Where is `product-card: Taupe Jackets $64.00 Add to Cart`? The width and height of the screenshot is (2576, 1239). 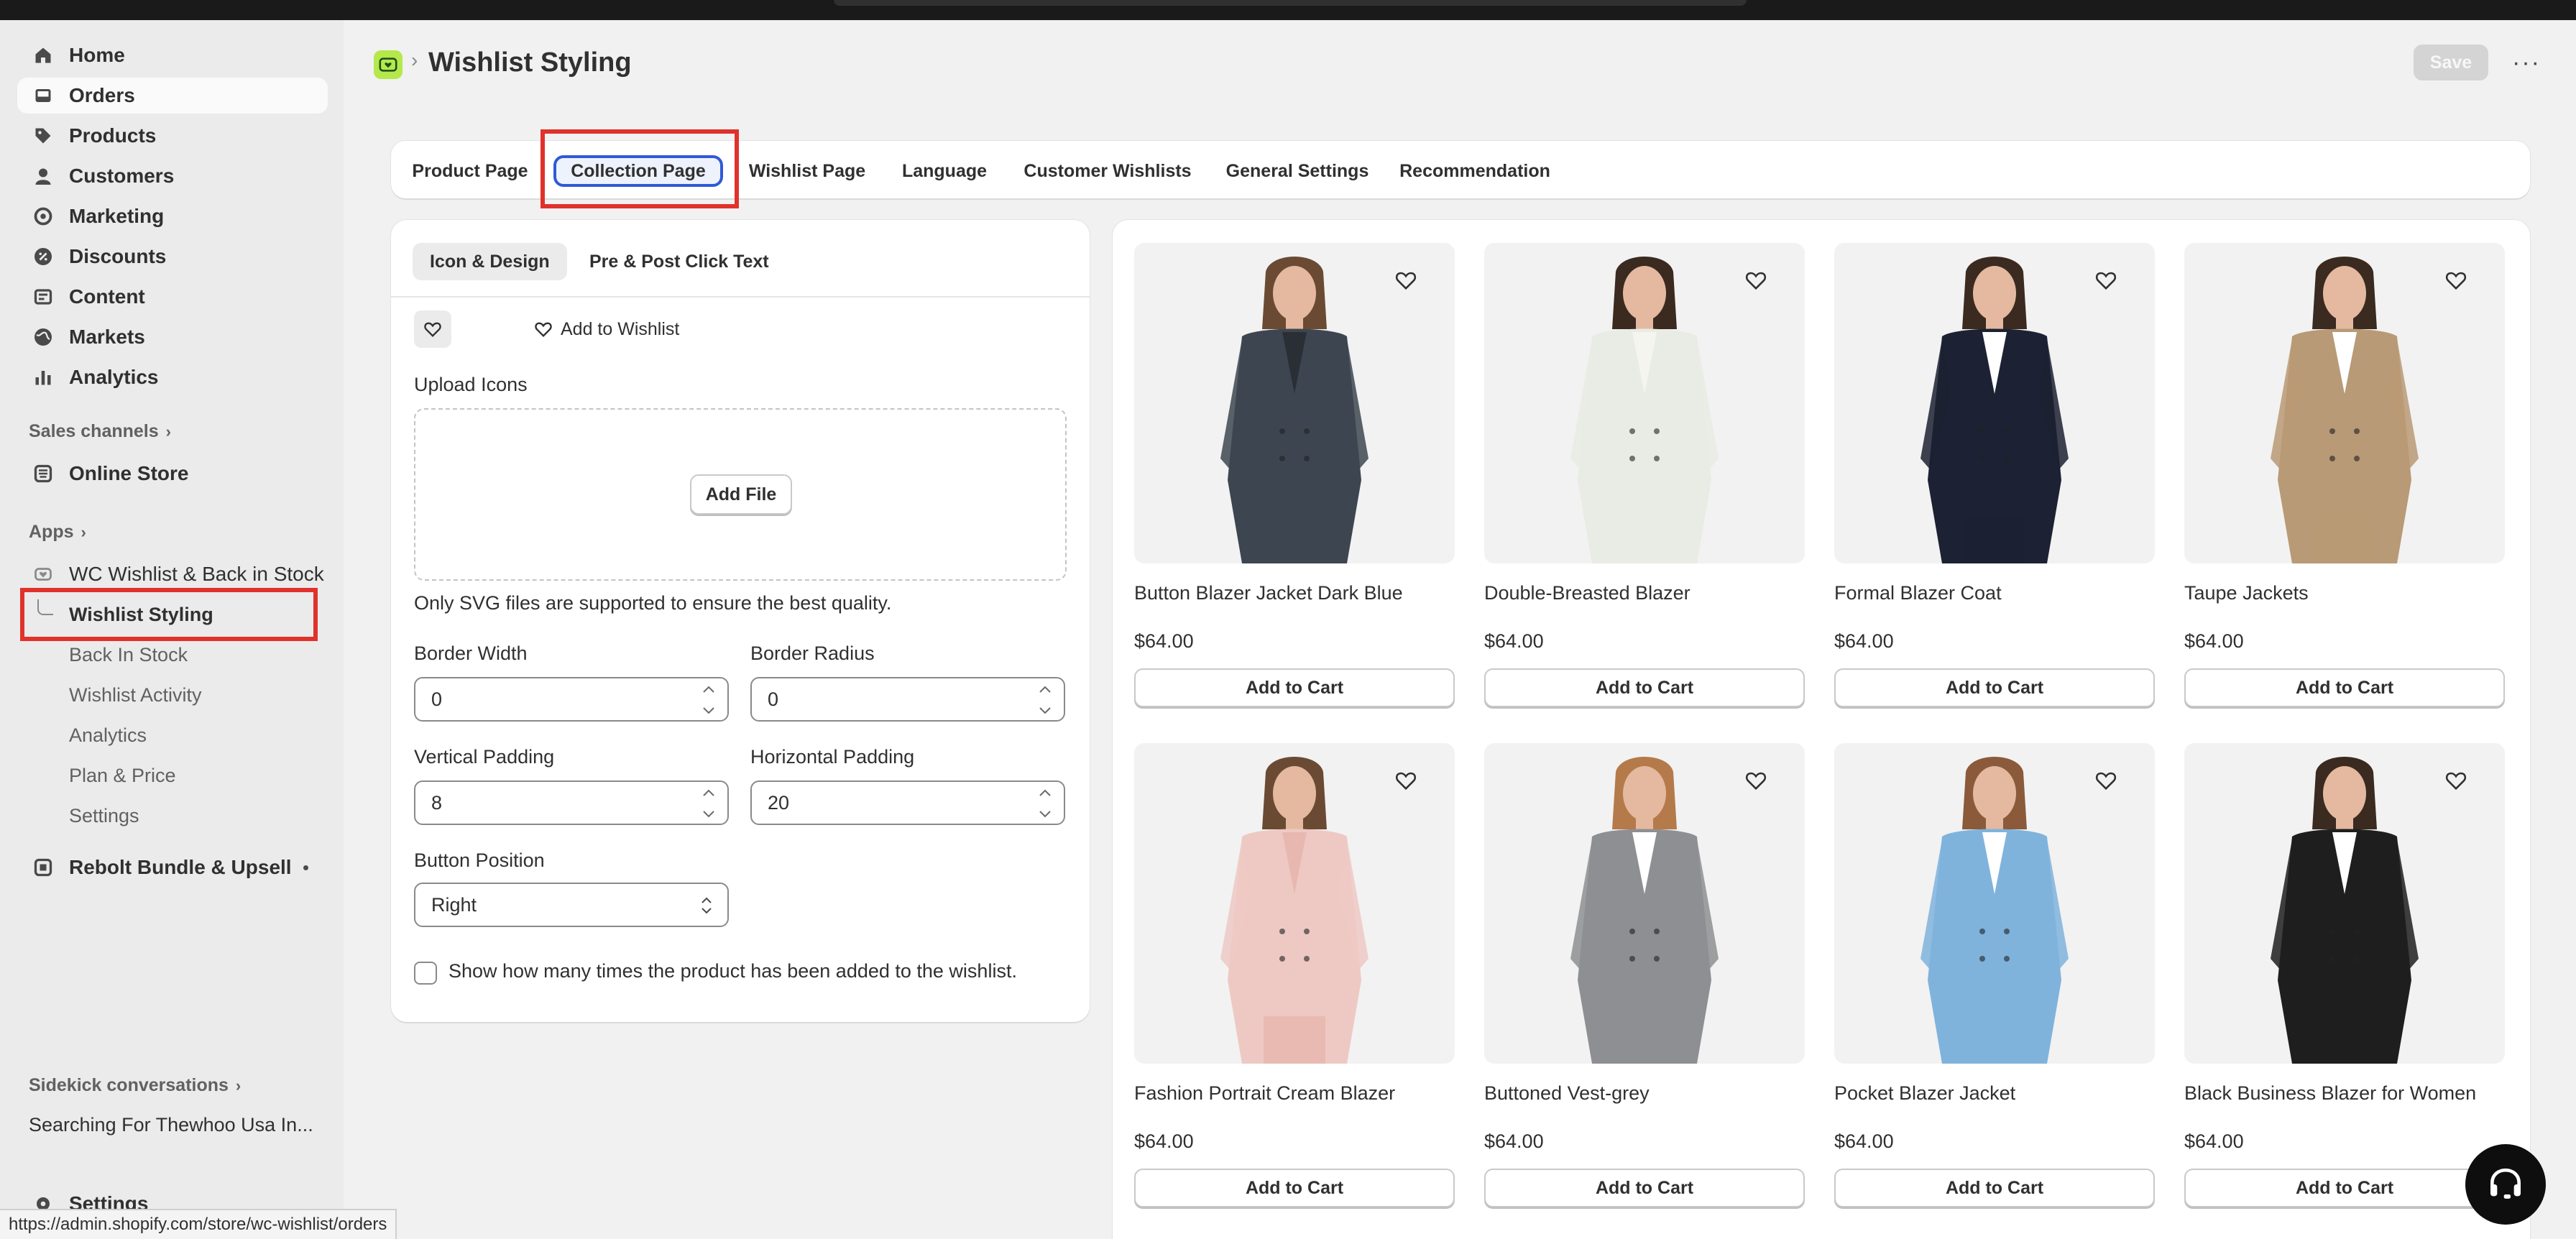 product-card: Taupe Jackets $64.00 Add to Cart is located at coordinates (2344, 475).